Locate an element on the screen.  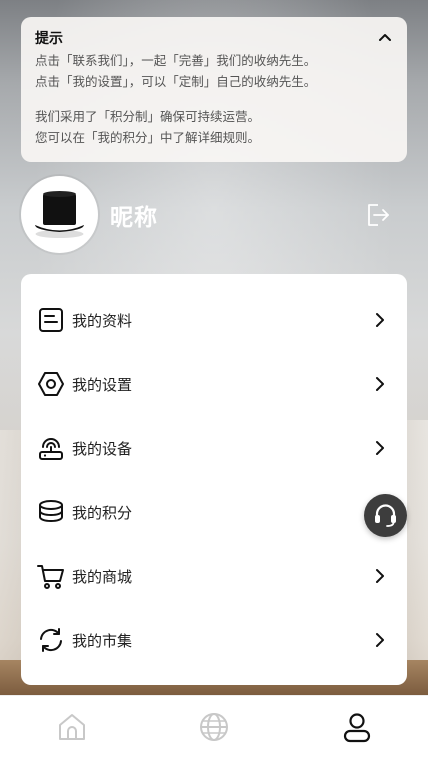
notice-line: 点击「我的设置」，可以「定制」自己的收纳先生。 is located at coordinates (176, 81).